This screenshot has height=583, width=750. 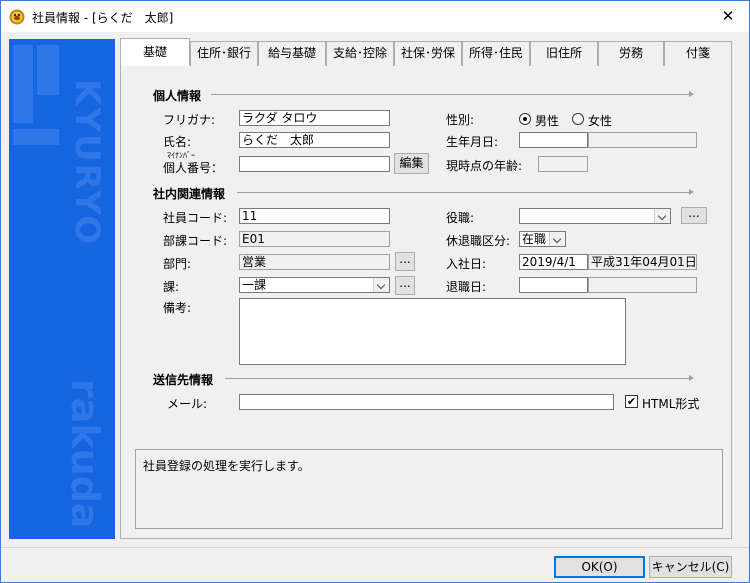 I want to click on tab-salary-basic: 給与基礎, so click(x=292, y=53).